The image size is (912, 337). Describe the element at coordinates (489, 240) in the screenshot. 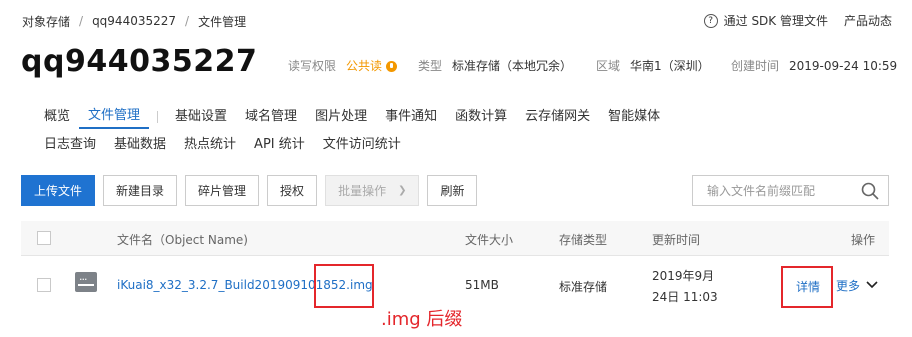

I see `column-header-size: 文件大小` at that location.